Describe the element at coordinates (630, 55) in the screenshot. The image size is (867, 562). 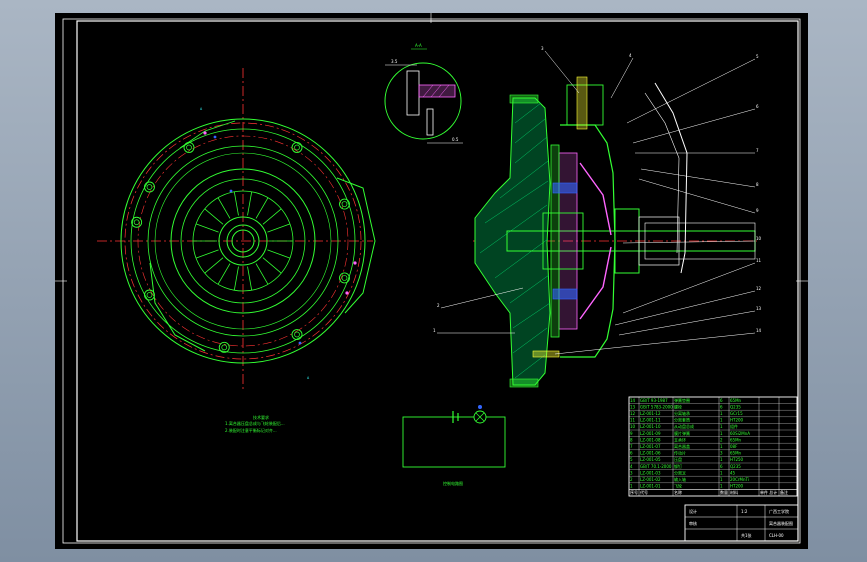
I see `part-balloon-number: 4` at that location.